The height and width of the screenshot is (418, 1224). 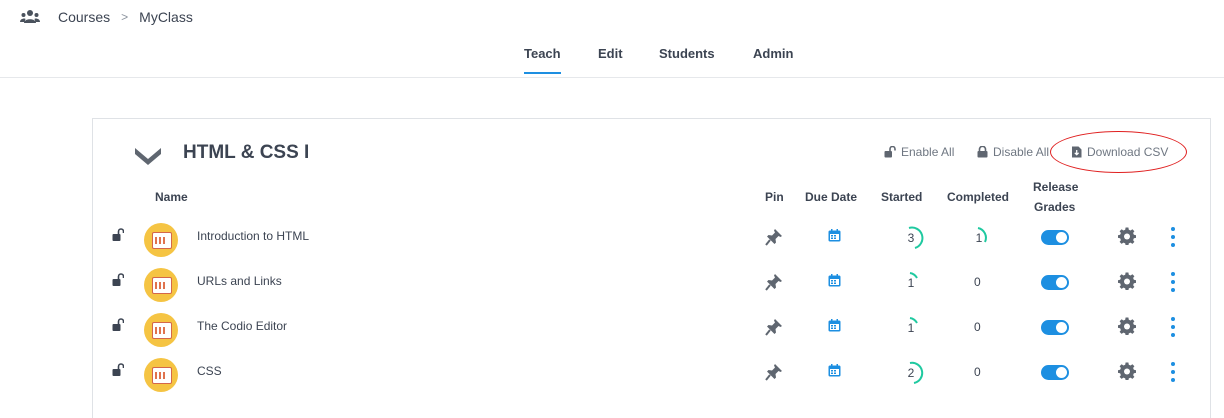 I want to click on assignment-row: The Codio Editor 1 0, so click(x=651, y=329).